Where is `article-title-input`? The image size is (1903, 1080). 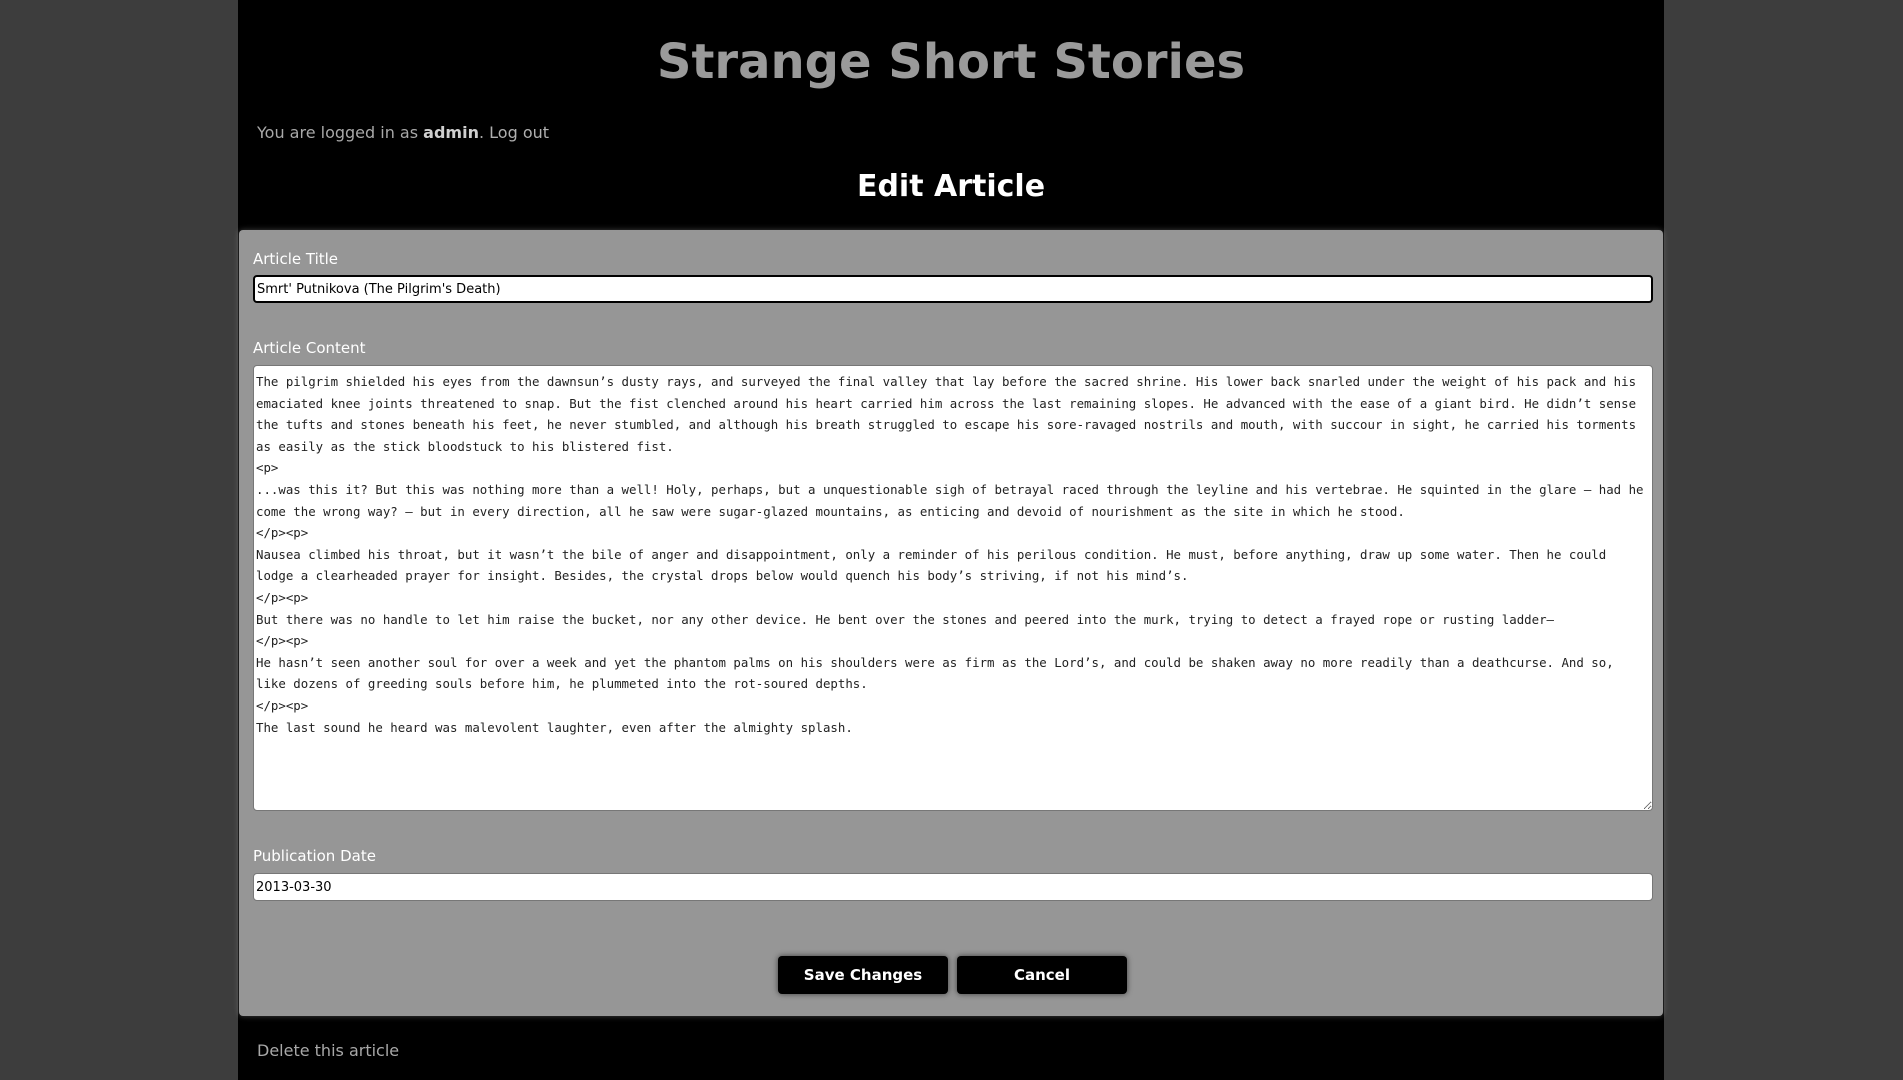 article-title-input is located at coordinates (953, 289).